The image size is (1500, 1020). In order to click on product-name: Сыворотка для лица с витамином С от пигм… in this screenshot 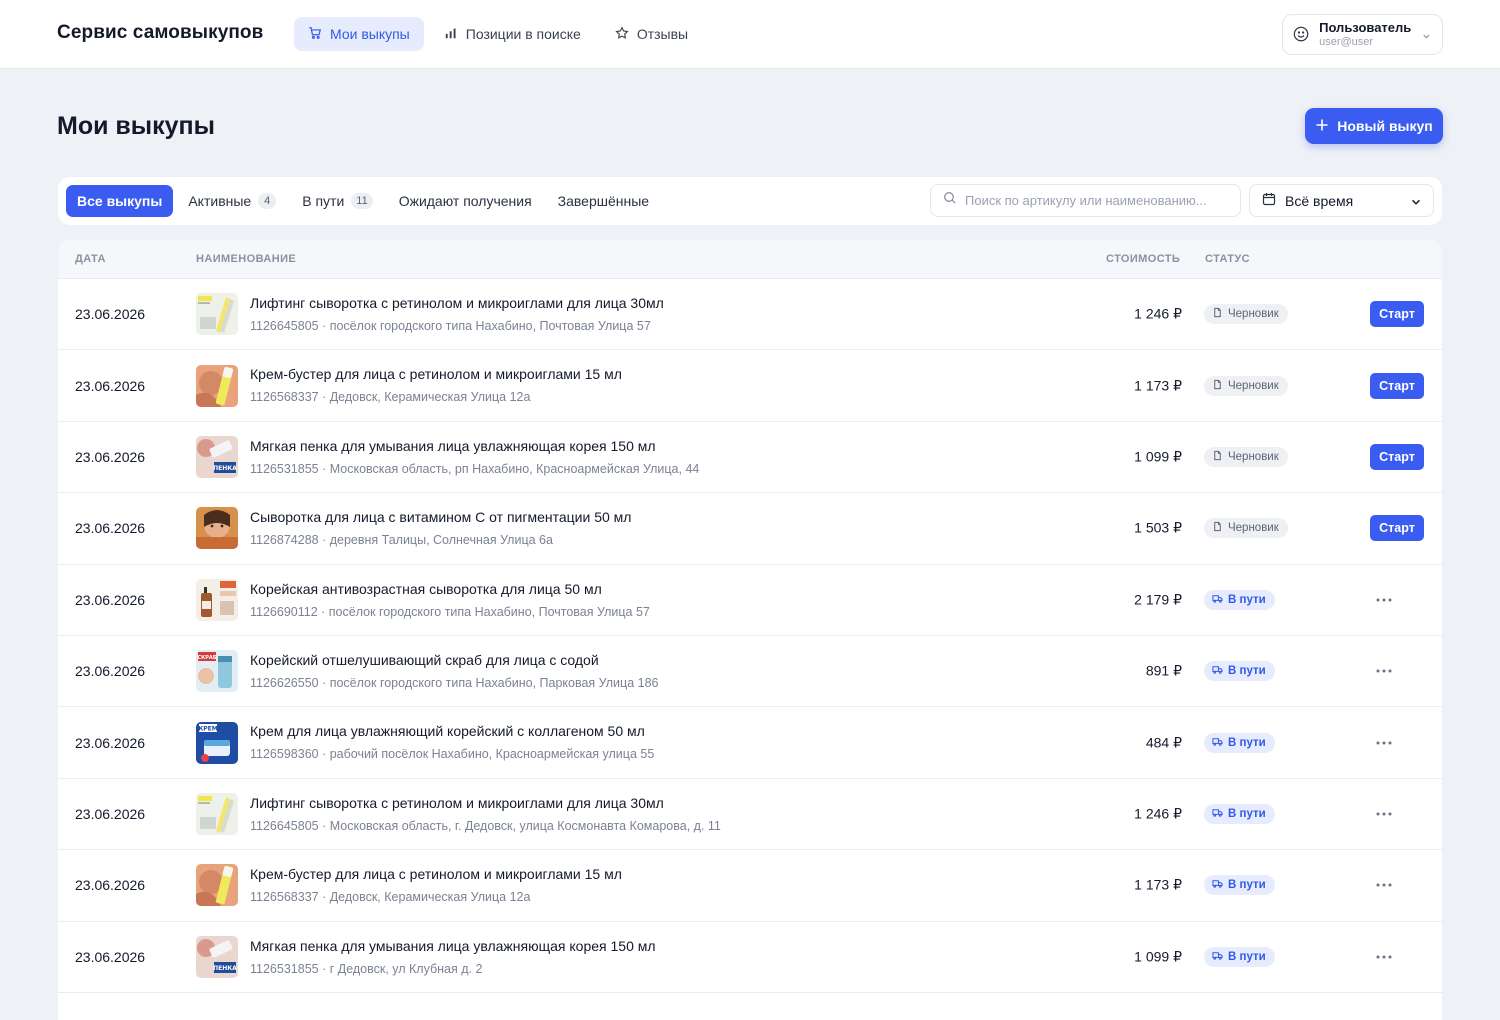, I will do `click(441, 517)`.